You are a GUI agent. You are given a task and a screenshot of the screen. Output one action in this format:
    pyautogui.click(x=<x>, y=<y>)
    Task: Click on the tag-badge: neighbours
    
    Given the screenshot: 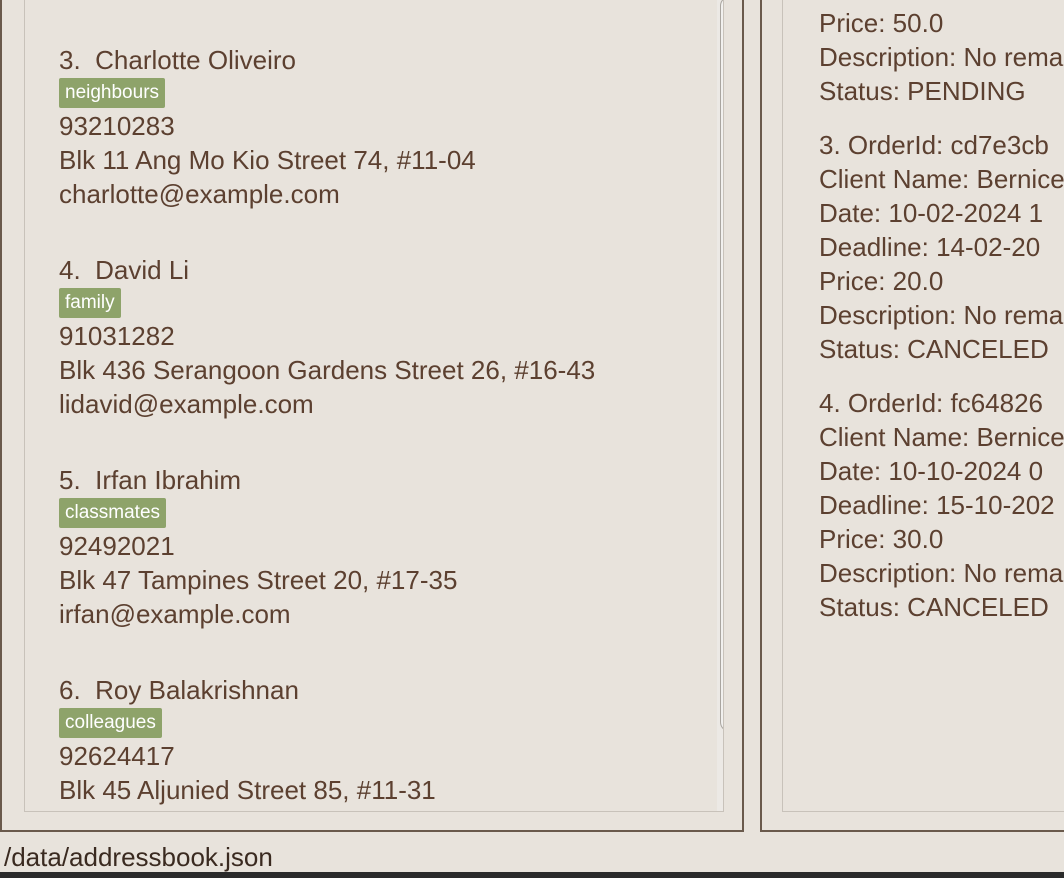 What is the action you would take?
    pyautogui.click(x=112, y=93)
    